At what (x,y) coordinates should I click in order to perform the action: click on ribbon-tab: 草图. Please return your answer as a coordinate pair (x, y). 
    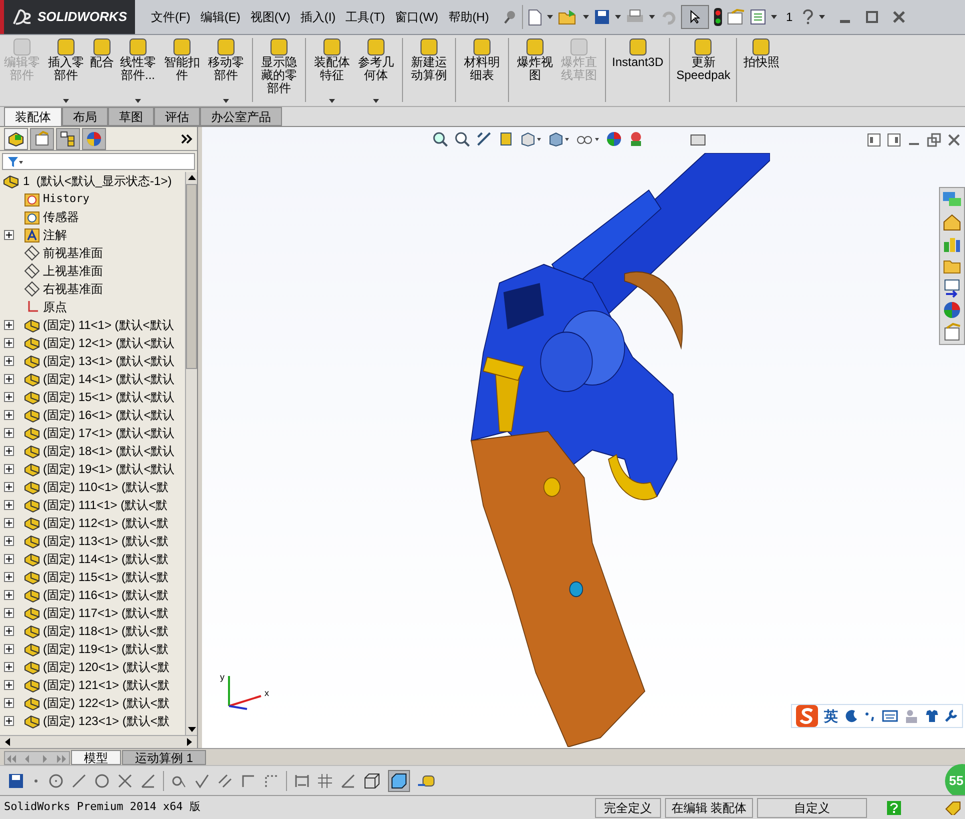
    Looking at the image, I should click on (131, 116).